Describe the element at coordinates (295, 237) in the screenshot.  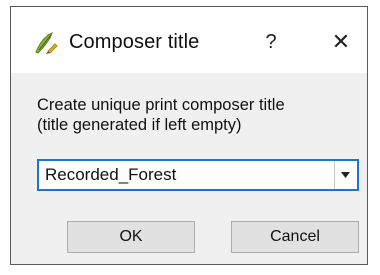
I see `cancel-button: Cancel` at that location.